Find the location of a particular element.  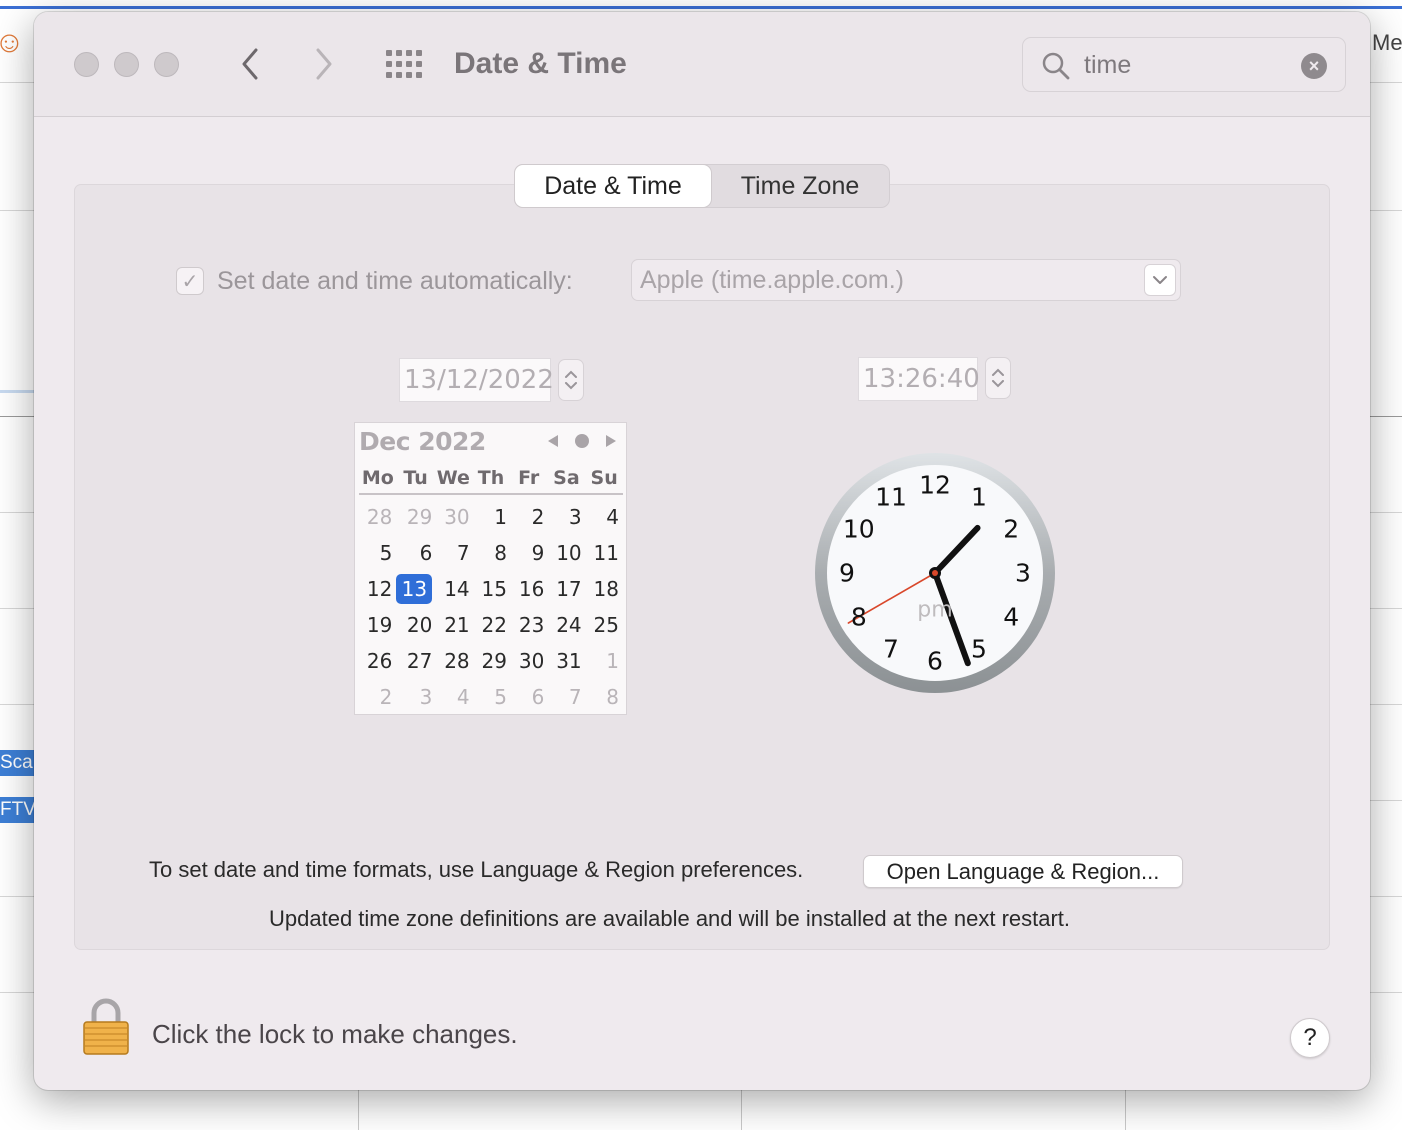

calendar-day: 23 is located at coordinates (529, 625).